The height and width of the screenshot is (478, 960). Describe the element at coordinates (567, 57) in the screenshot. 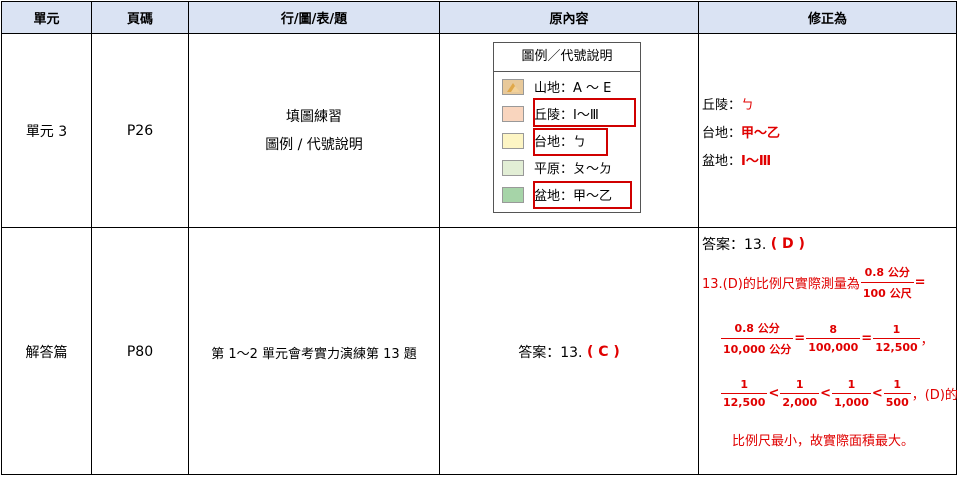

I see `legend-title: 圖例／代號說明` at that location.